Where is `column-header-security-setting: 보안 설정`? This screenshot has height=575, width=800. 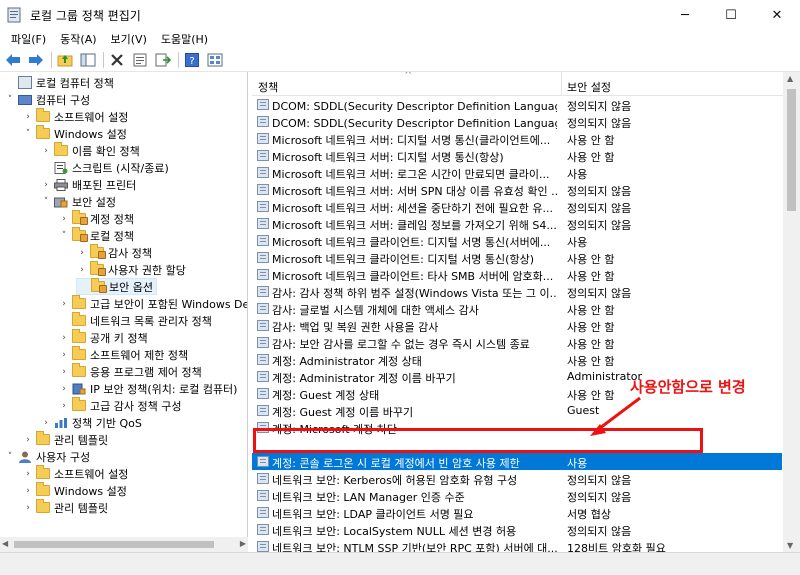
column-header-security-setting: 보안 설정 is located at coordinates (589, 87).